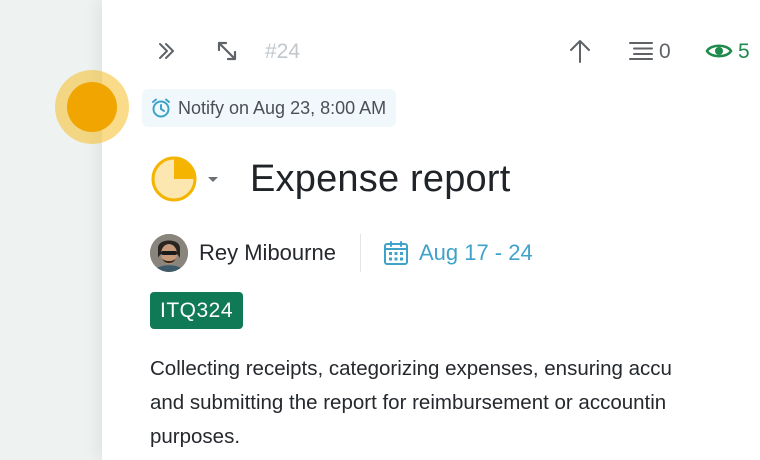 This screenshot has height=460, width=760. I want to click on list-icon, so click(641, 51).